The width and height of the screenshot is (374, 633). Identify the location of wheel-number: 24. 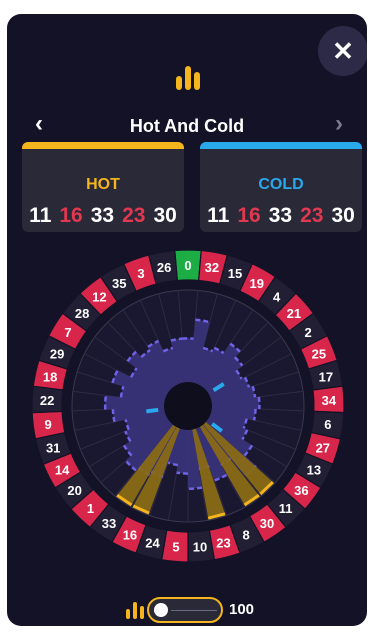
(152, 542).